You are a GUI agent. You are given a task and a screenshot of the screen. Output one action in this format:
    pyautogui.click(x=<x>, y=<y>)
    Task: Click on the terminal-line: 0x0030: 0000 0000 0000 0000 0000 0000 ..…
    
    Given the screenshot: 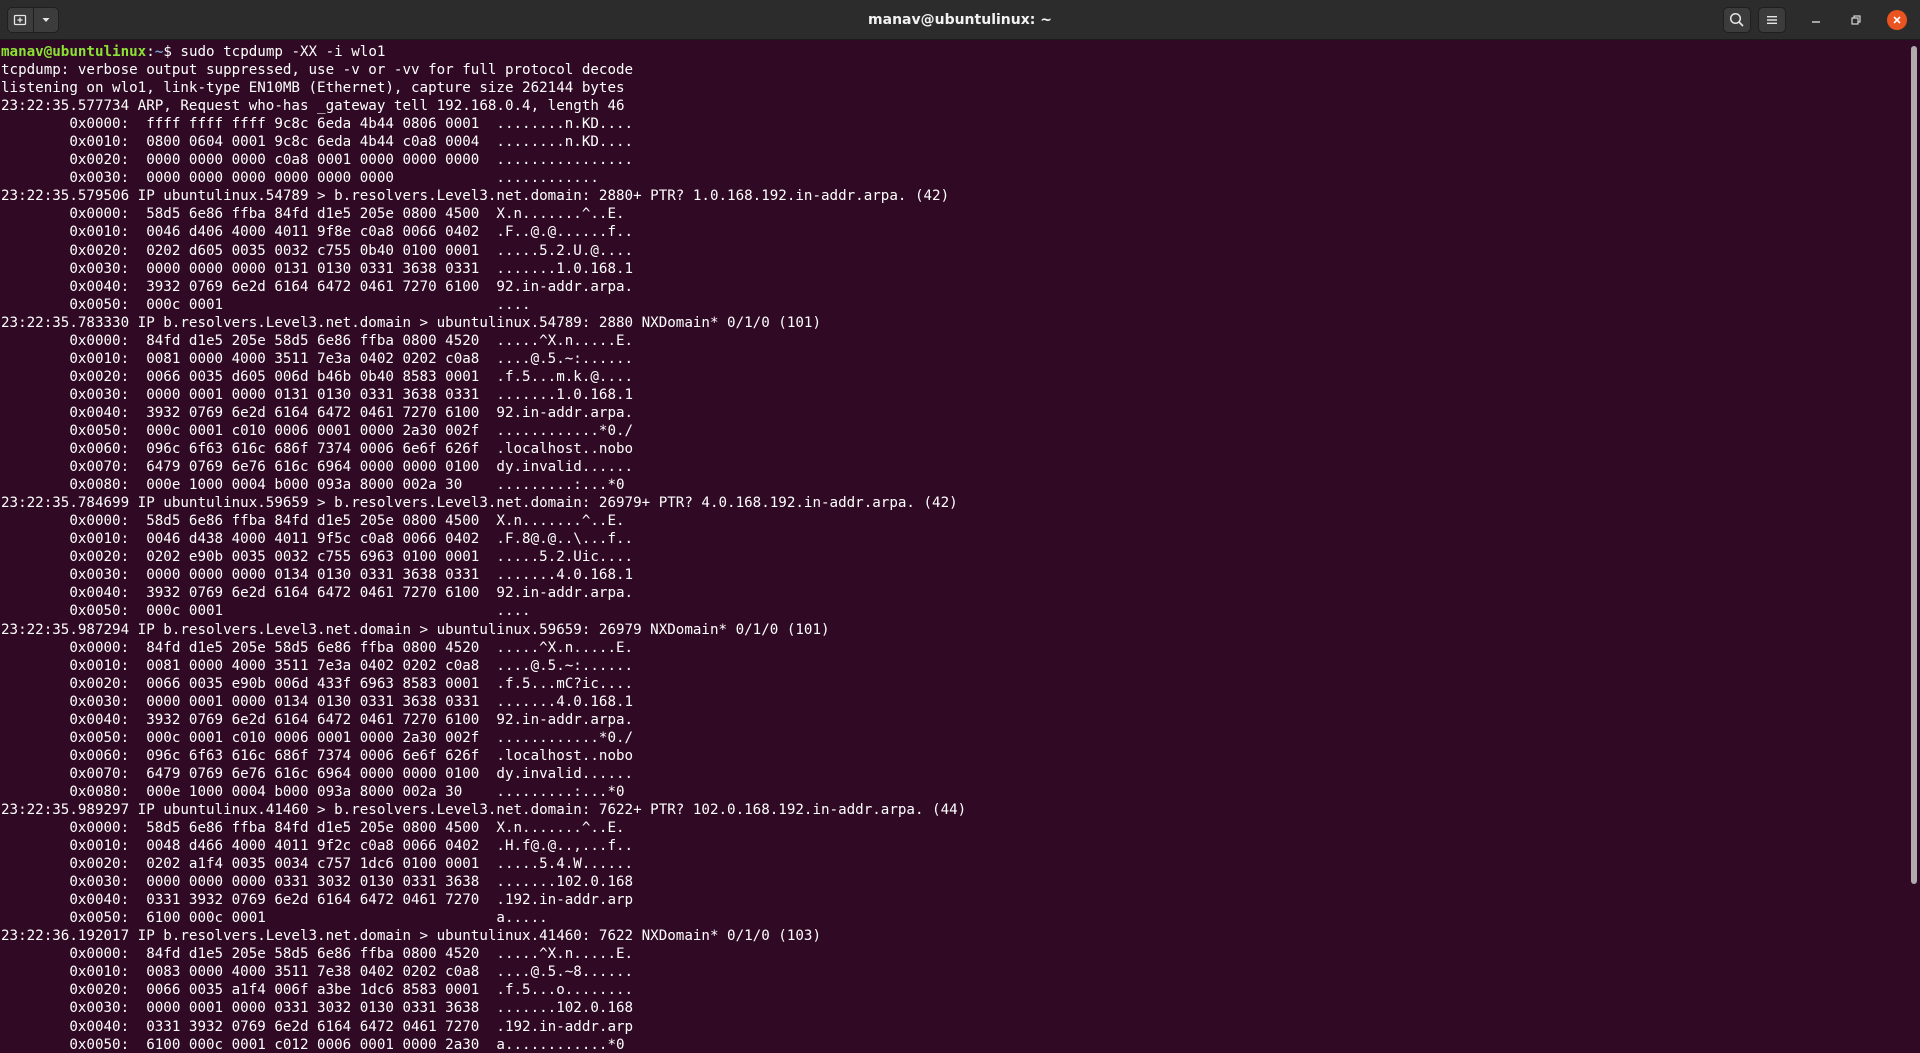 What is the action you would take?
    pyautogui.click(x=300, y=178)
    